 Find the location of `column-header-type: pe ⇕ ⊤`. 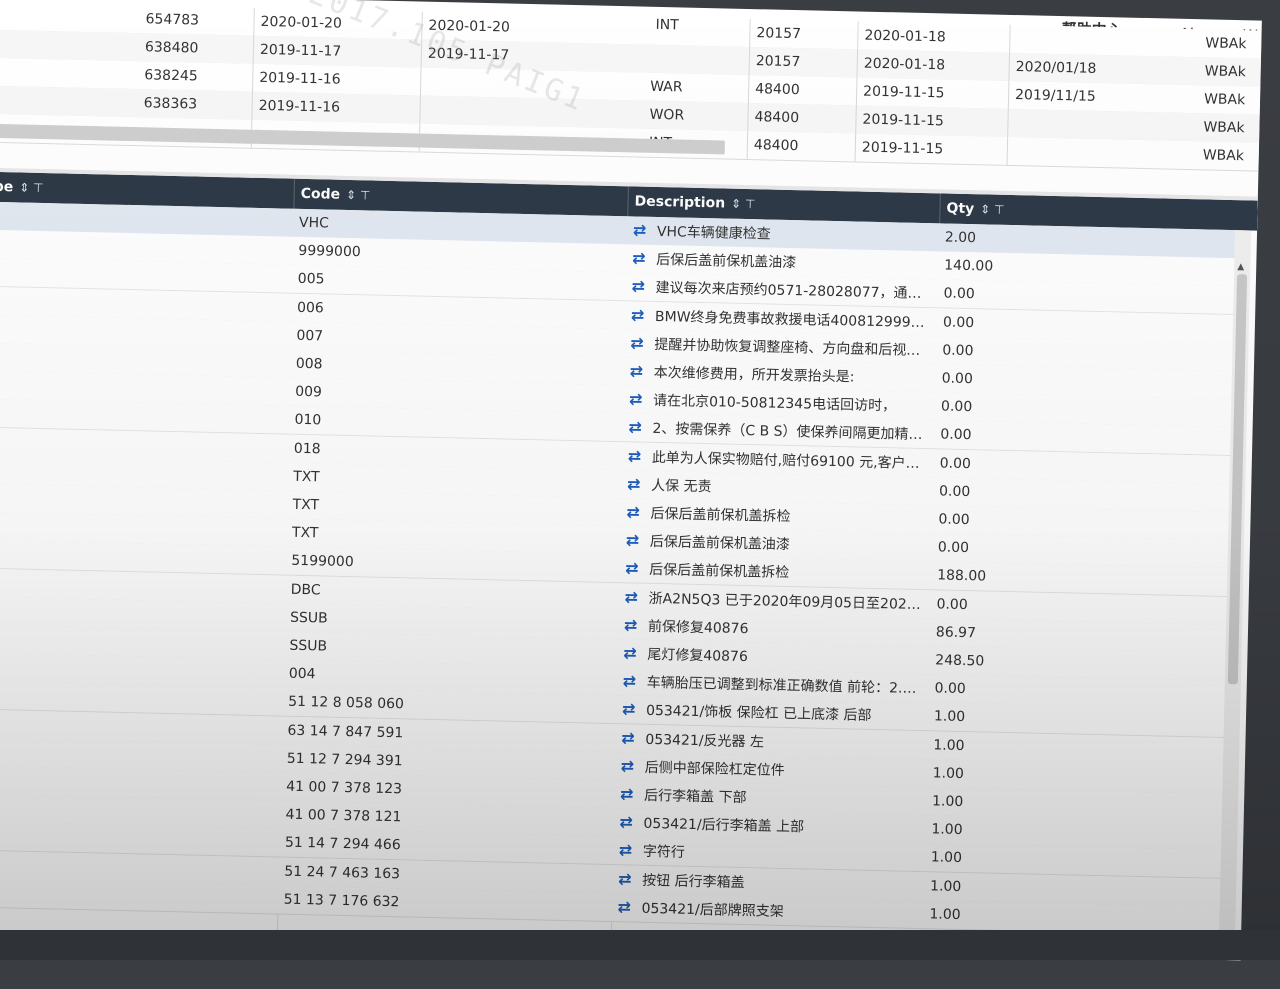

column-header-type: pe ⇕ ⊤ is located at coordinates (22, 187).